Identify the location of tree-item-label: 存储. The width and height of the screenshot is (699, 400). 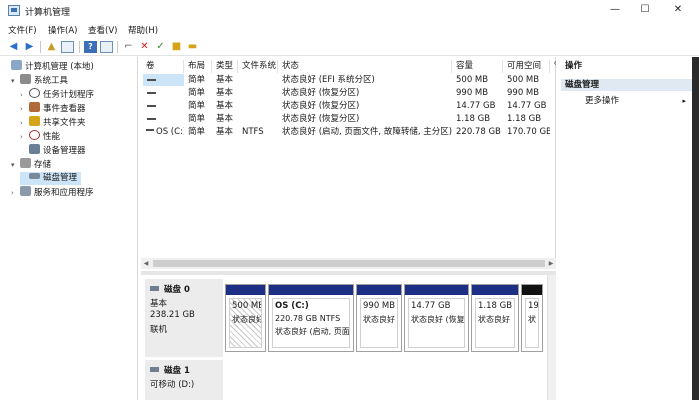
(43, 165).